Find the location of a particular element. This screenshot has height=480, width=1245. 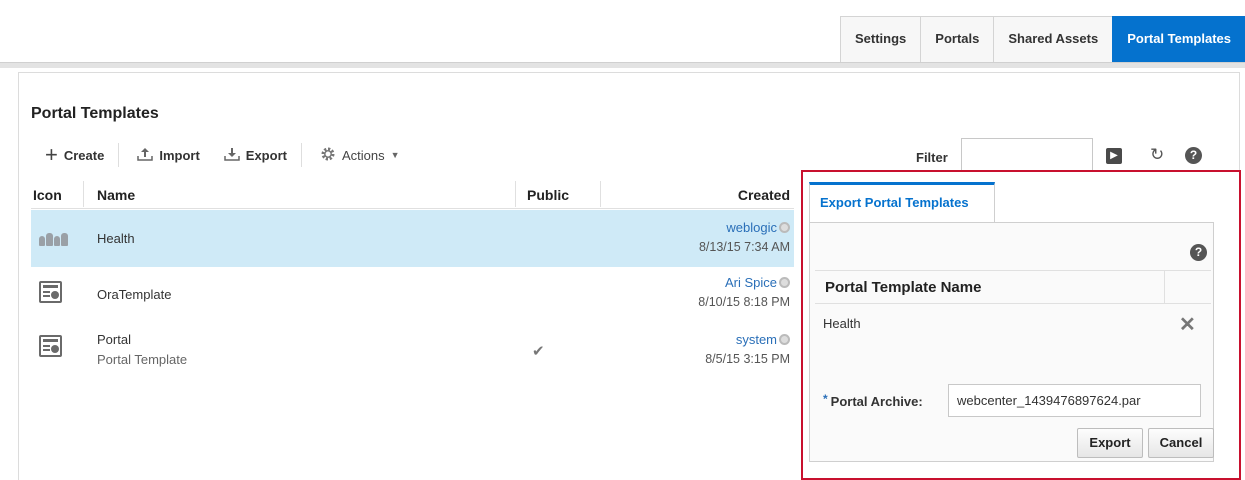

cancel-button: Cancel is located at coordinates (1181, 443).